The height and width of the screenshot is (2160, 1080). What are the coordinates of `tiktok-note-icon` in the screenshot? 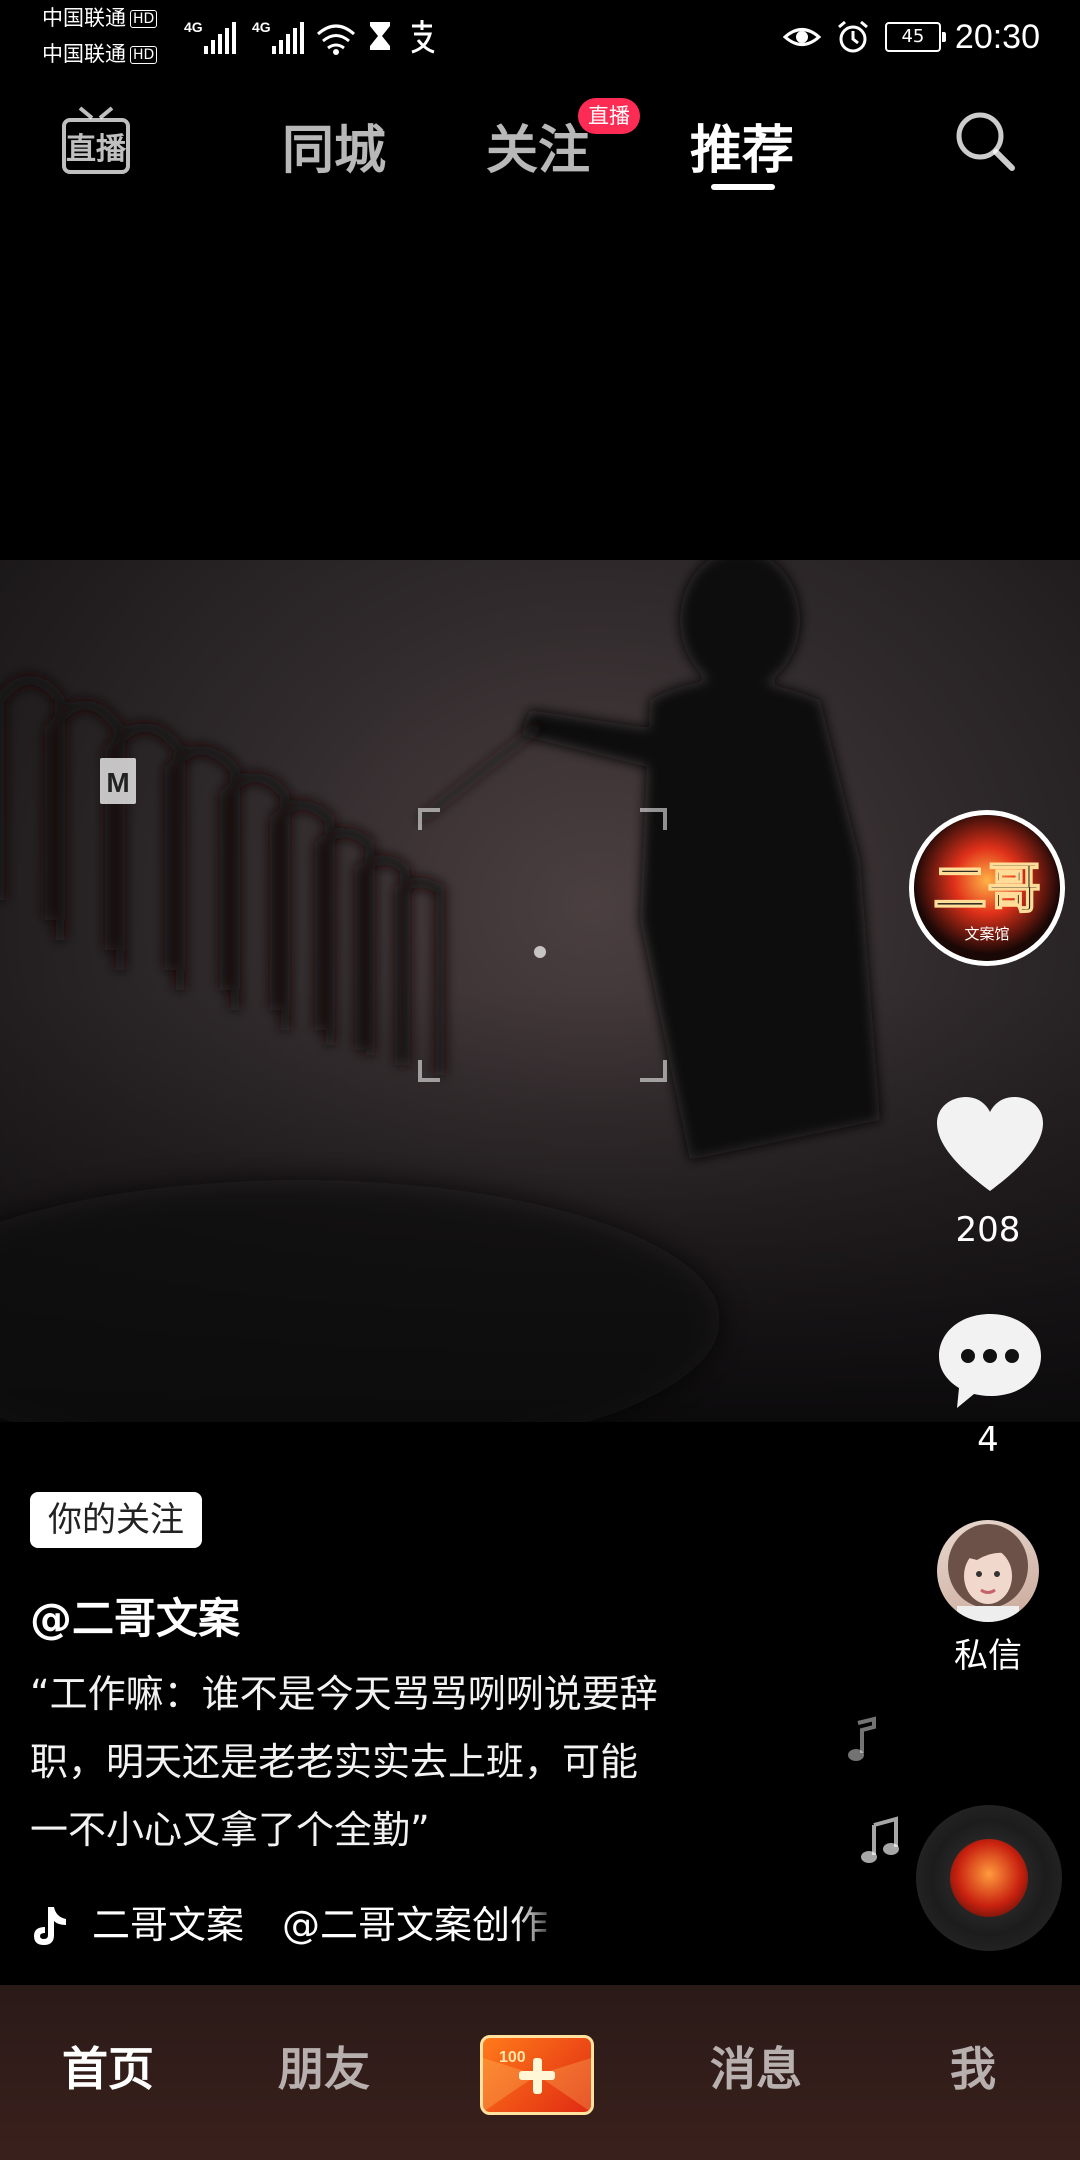 It's located at (50, 1926).